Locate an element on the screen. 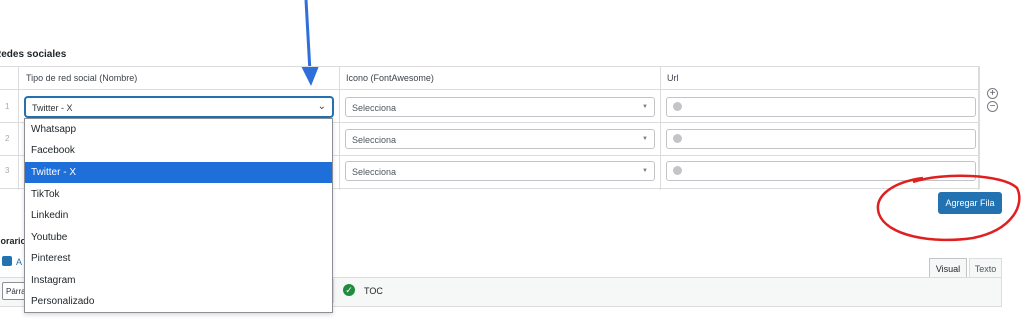  dropdown-option: Youtube is located at coordinates (178, 237).